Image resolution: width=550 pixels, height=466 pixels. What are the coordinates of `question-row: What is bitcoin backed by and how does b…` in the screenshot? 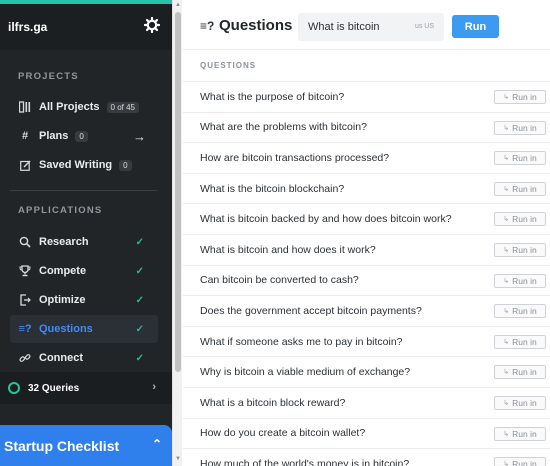 It's located at (366, 218).